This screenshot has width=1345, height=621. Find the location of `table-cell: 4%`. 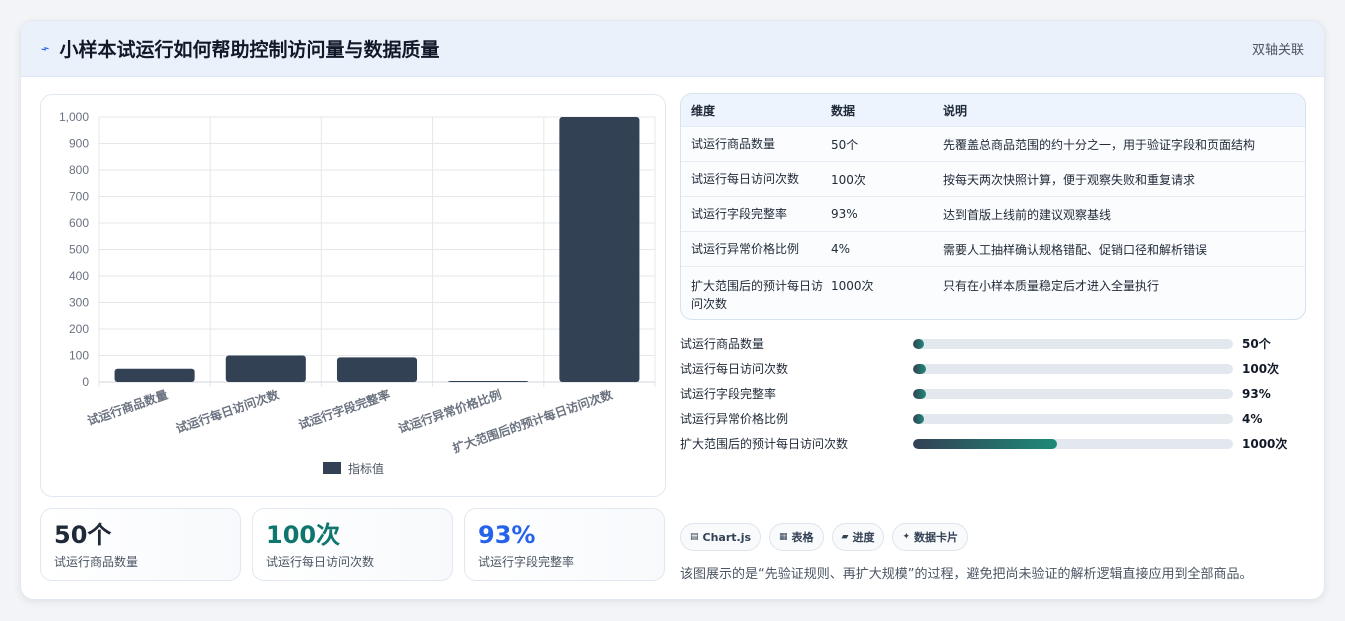

table-cell: 4% is located at coordinates (841, 249).